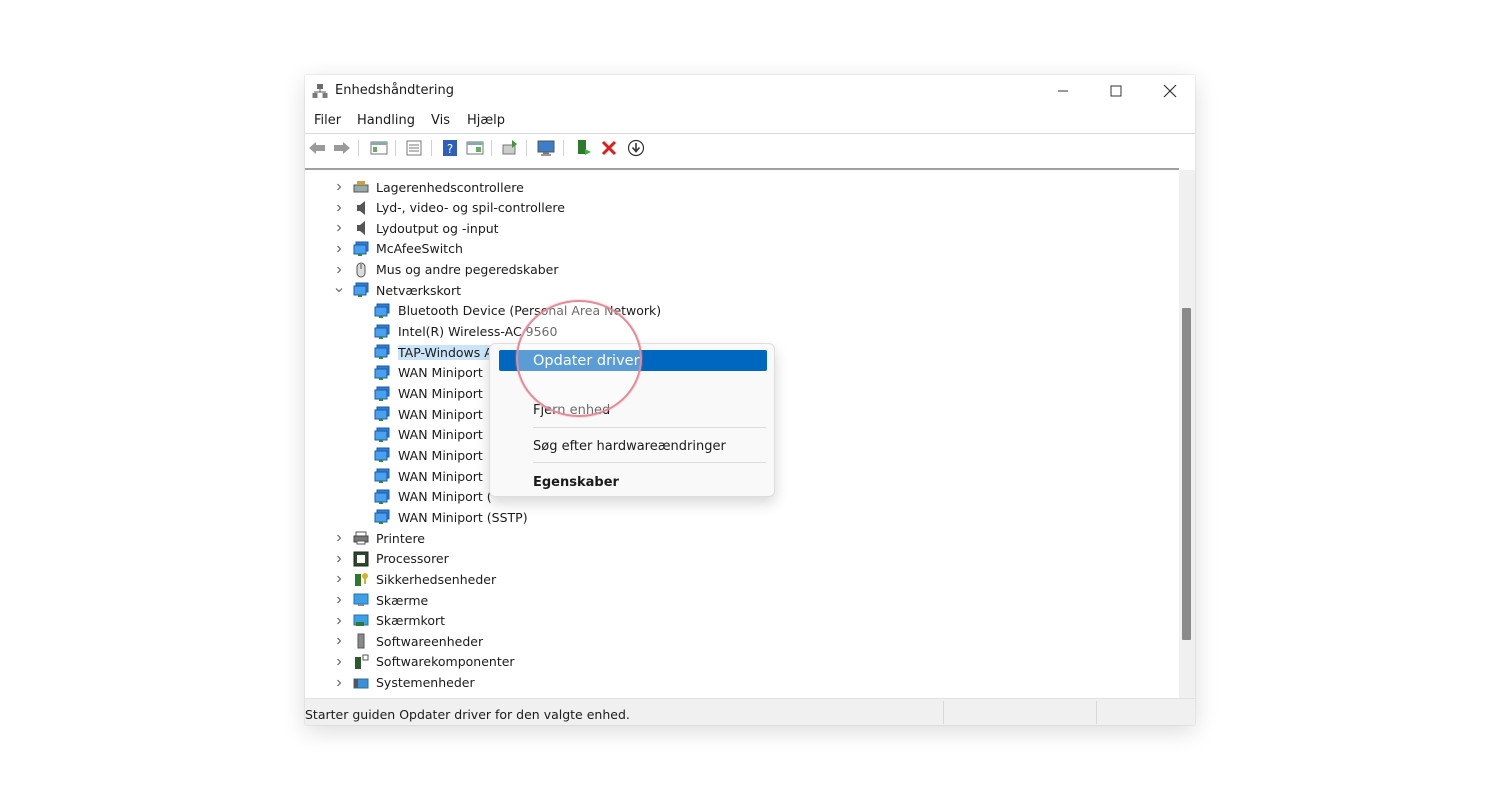 The image size is (1500, 800). Describe the element at coordinates (740, 538) in the screenshot. I see `tree-category: Printere` at that location.